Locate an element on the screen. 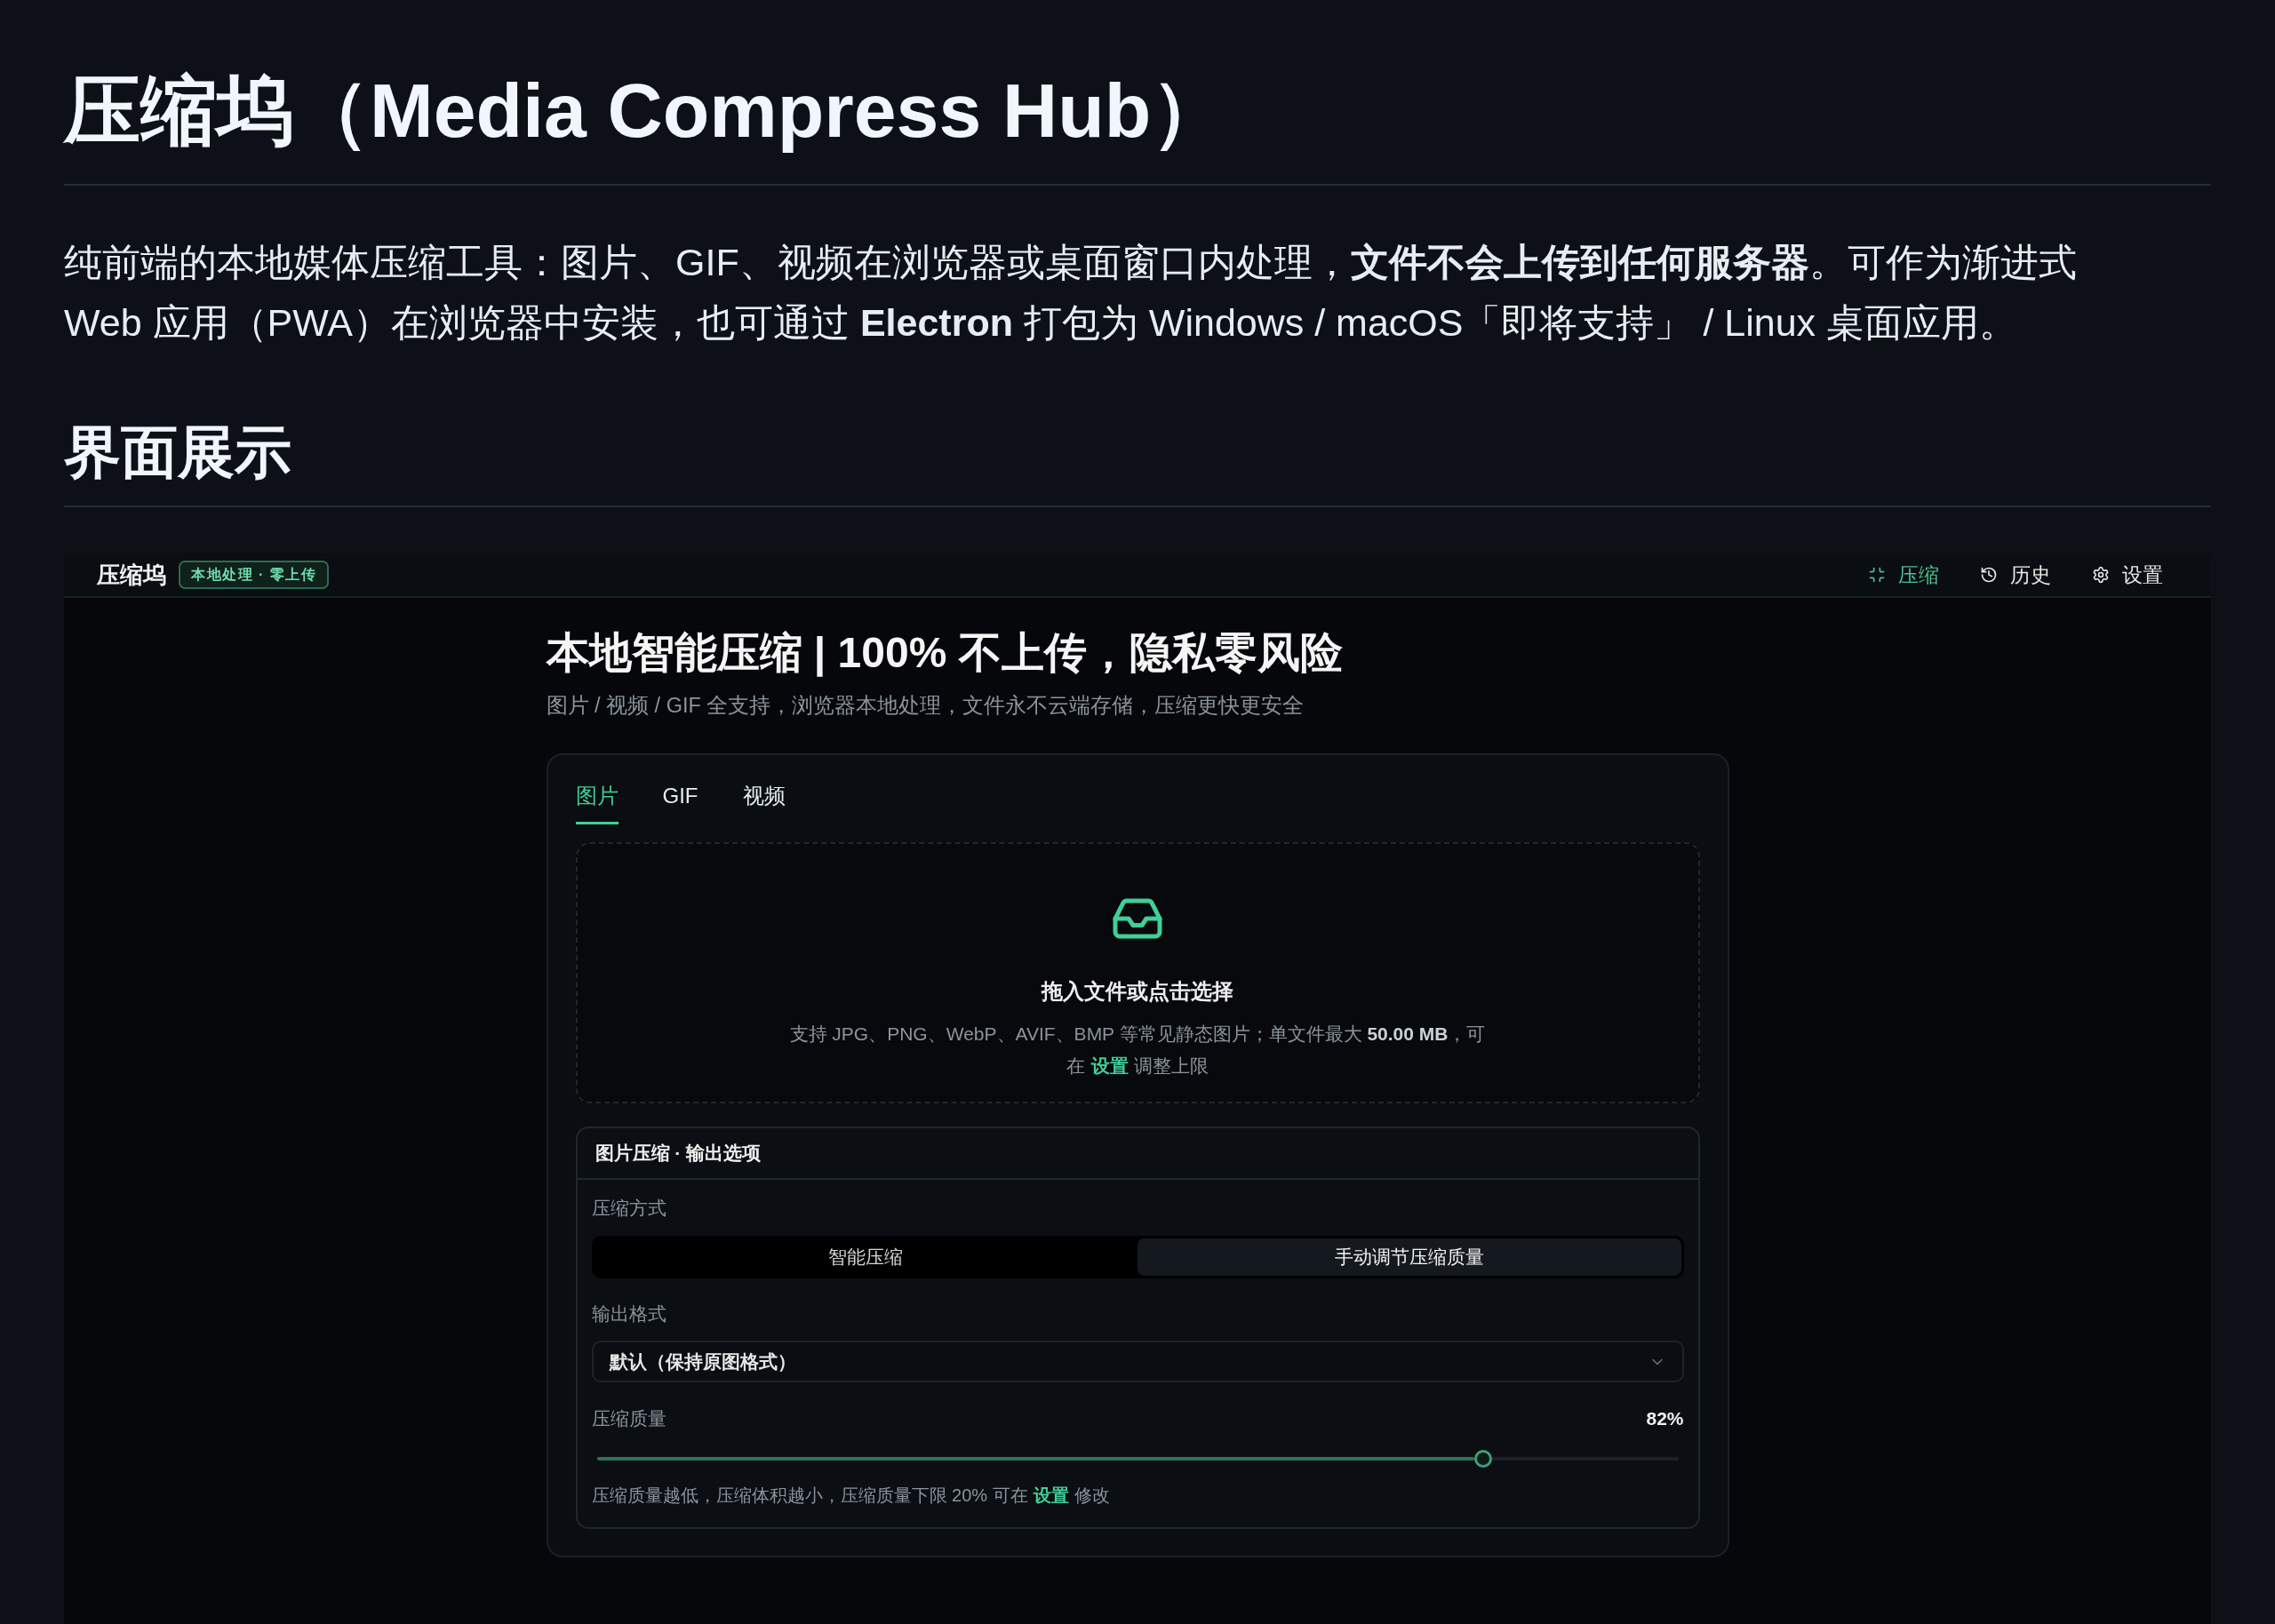 This screenshot has width=2275, height=1624. mode-option: 手动调节压缩质量 is located at coordinates (1409, 1257).